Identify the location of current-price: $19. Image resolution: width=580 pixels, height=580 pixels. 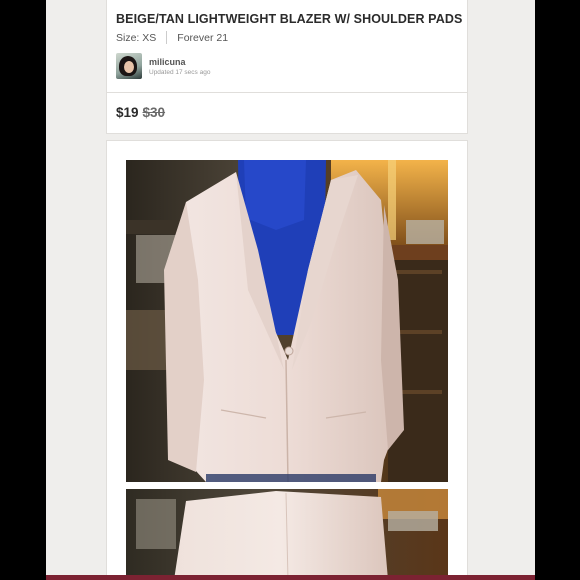
(127, 112).